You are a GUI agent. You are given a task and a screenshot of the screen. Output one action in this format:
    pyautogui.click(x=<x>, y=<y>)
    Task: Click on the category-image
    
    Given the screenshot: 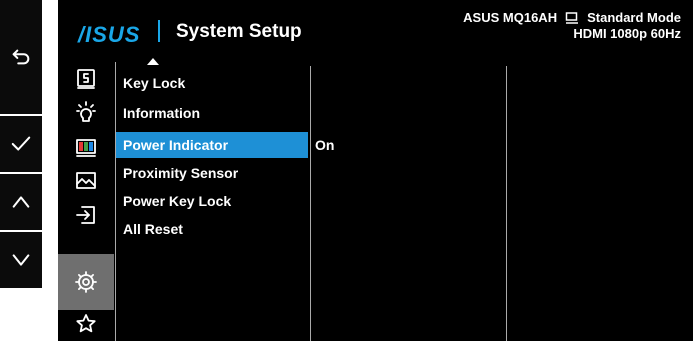 What is the action you would take?
    pyautogui.click(x=86, y=181)
    